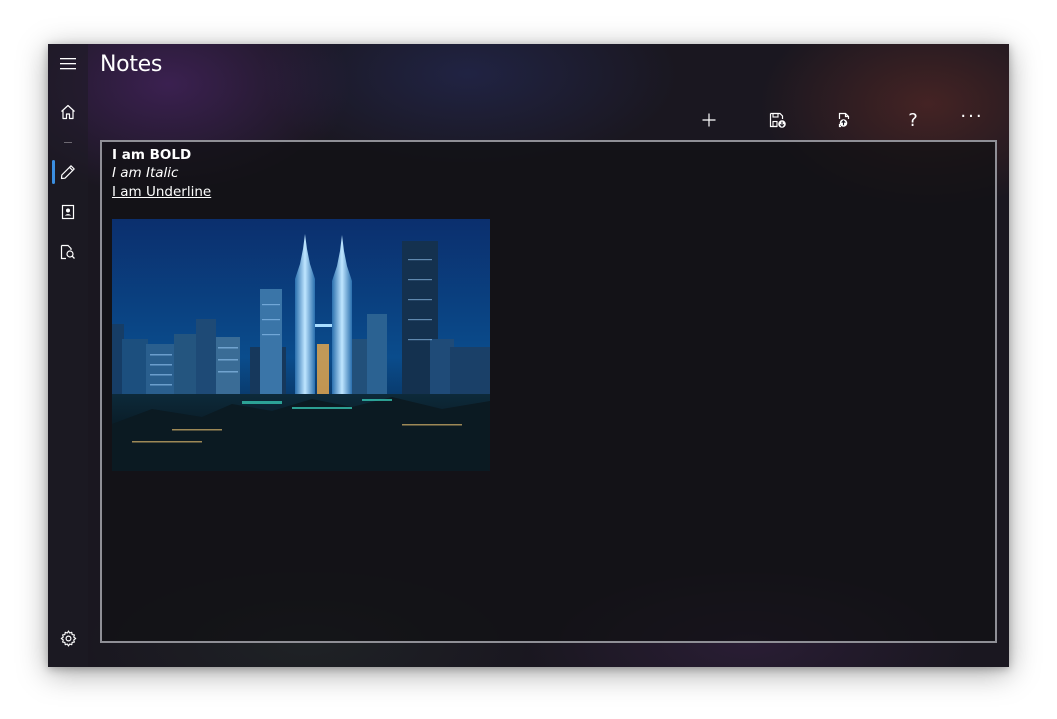 This screenshot has width=1057, height=719. I want to click on gear-icon, so click(68, 638).